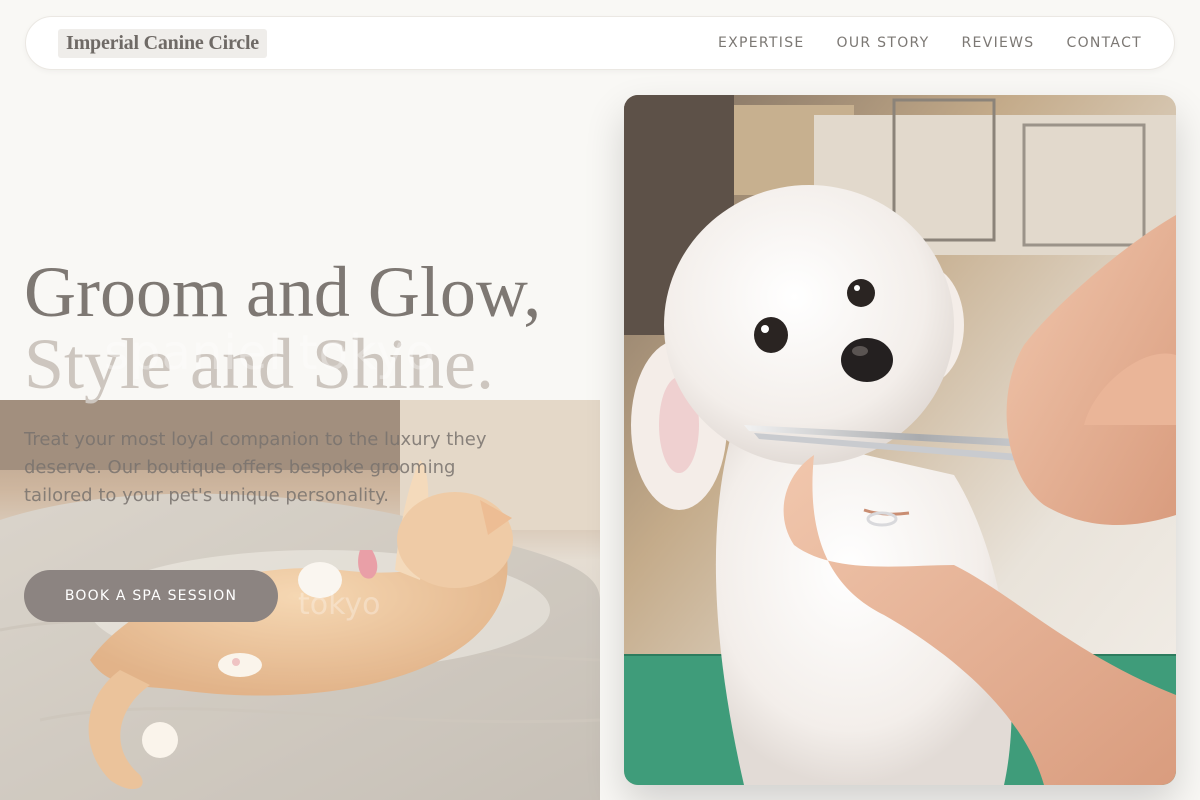 The image size is (1200, 800). What do you see at coordinates (761, 43) in the screenshot?
I see `nav-link-expertise: EXPERTISE` at bounding box center [761, 43].